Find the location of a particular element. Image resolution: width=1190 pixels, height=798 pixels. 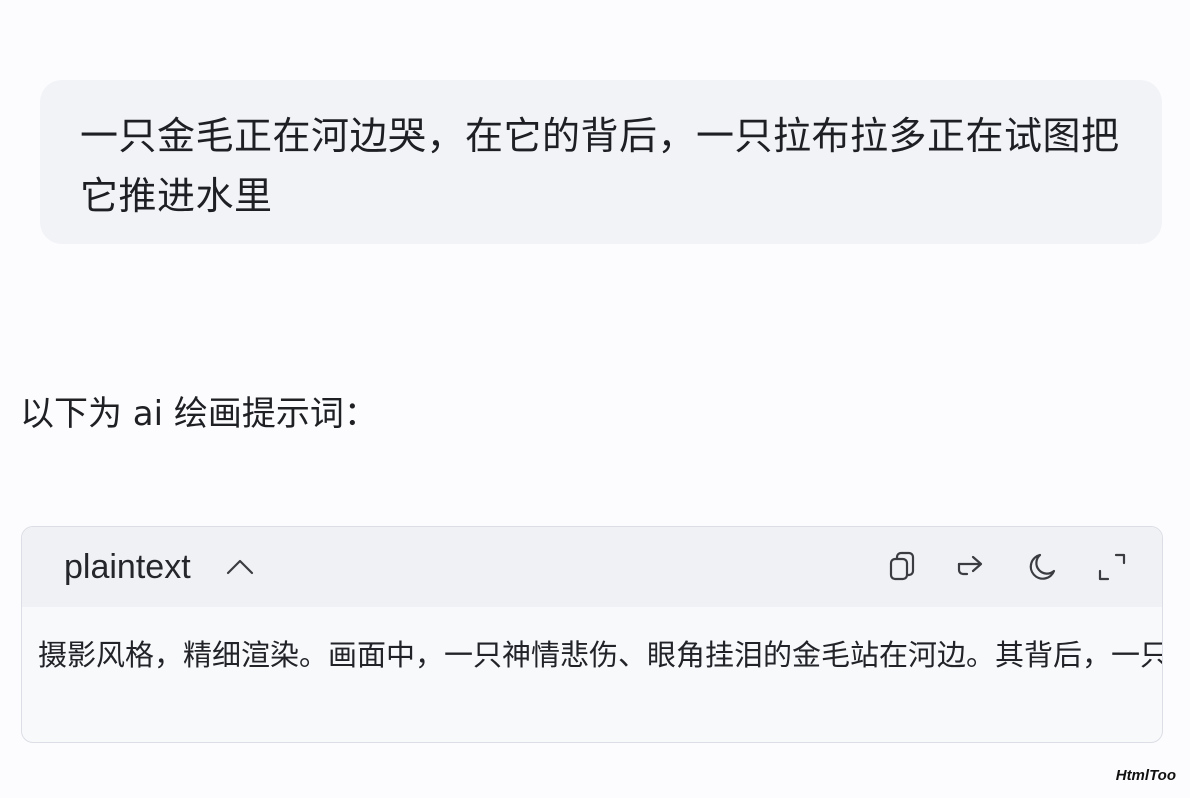

code-language-label: plaintext is located at coordinates (127, 567).